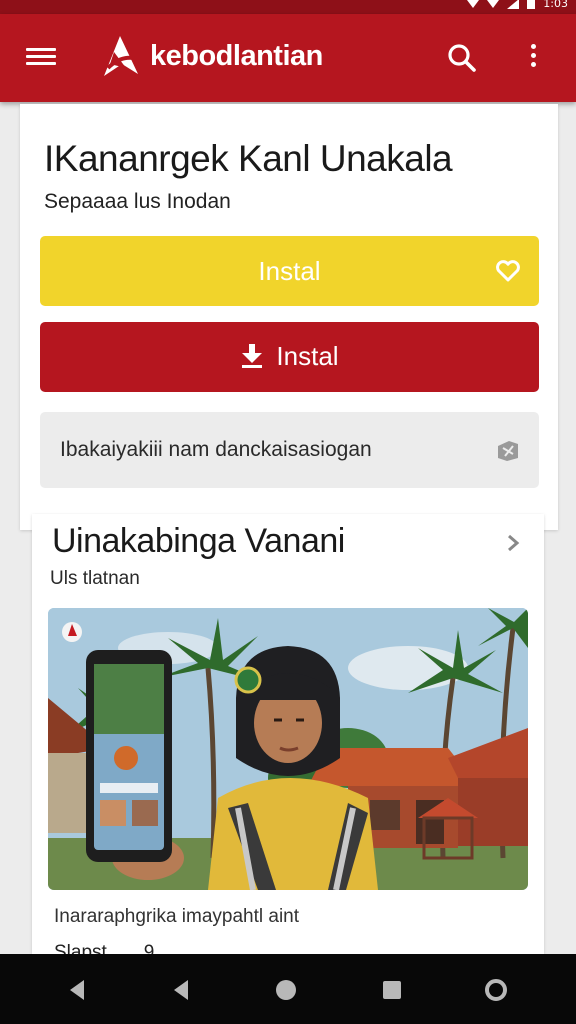 This screenshot has width=576, height=1024. Describe the element at coordinates (177, 916) in the screenshot. I see `photo-caption: Inararaphgrika imaypahtl aint` at that location.